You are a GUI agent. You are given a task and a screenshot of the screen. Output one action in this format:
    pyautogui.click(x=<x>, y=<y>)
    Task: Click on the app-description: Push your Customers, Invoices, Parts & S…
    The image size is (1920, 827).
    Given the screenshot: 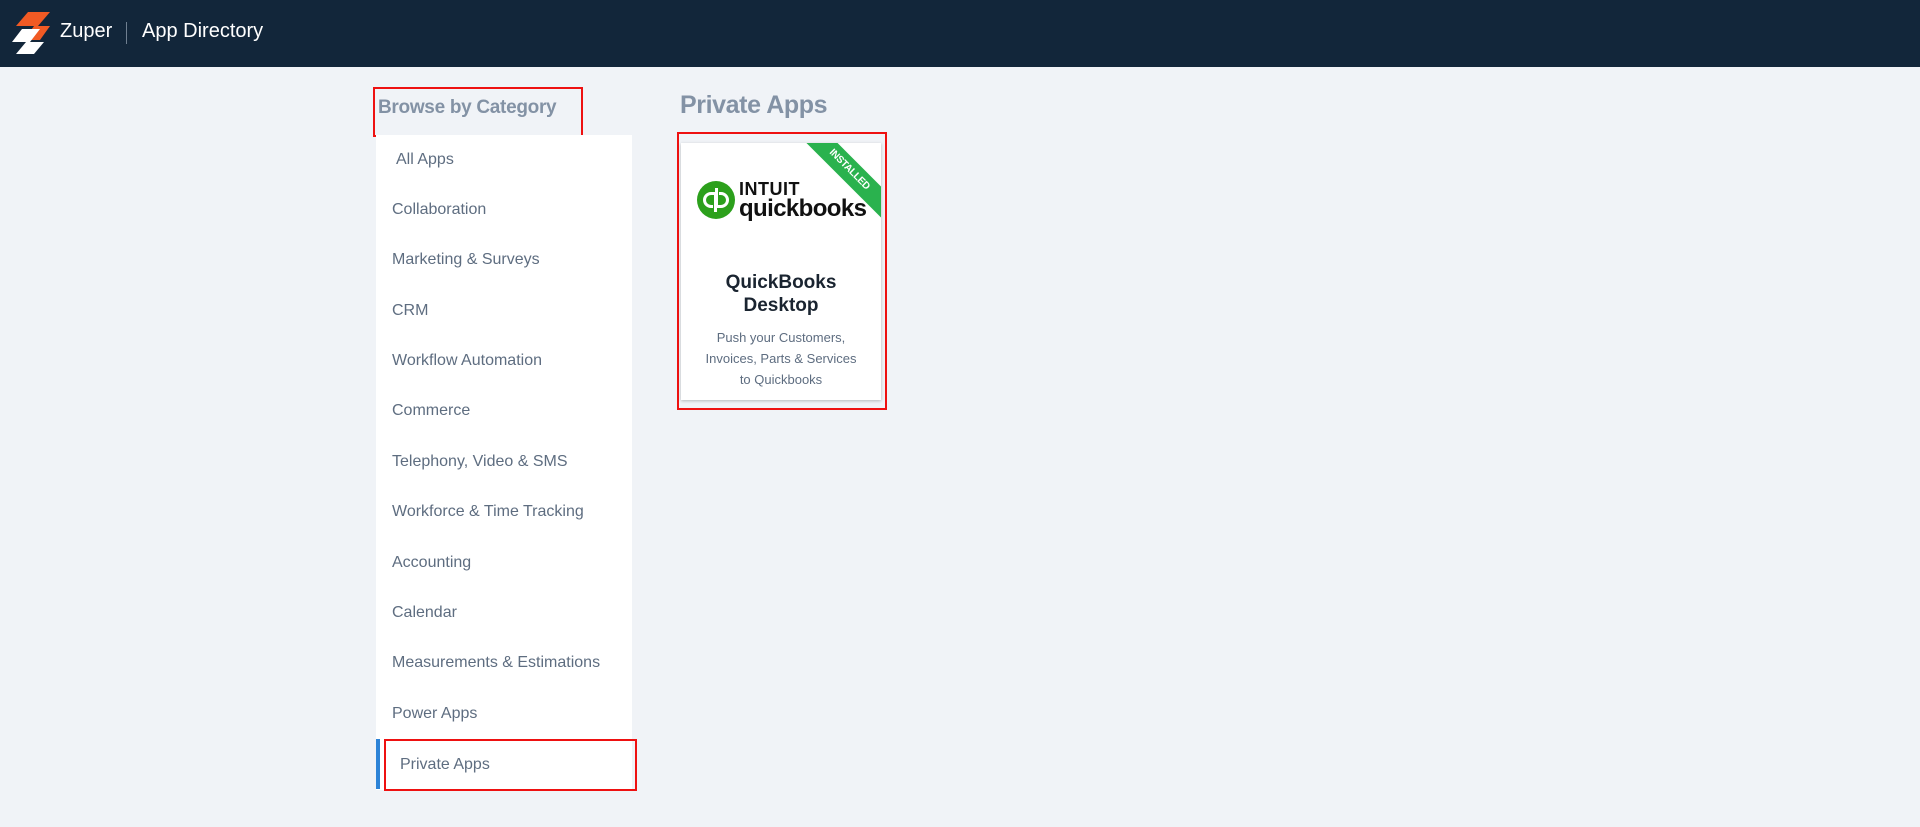 What is the action you would take?
    pyautogui.click(x=781, y=358)
    